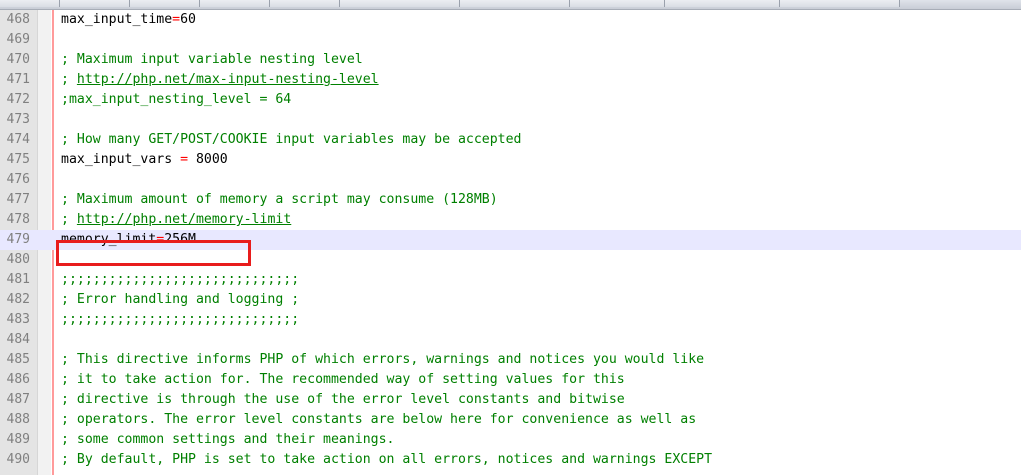 The width and height of the screenshot is (1021, 475). Describe the element at coordinates (18, 299) in the screenshot. I see `line-number: 482` at that location.